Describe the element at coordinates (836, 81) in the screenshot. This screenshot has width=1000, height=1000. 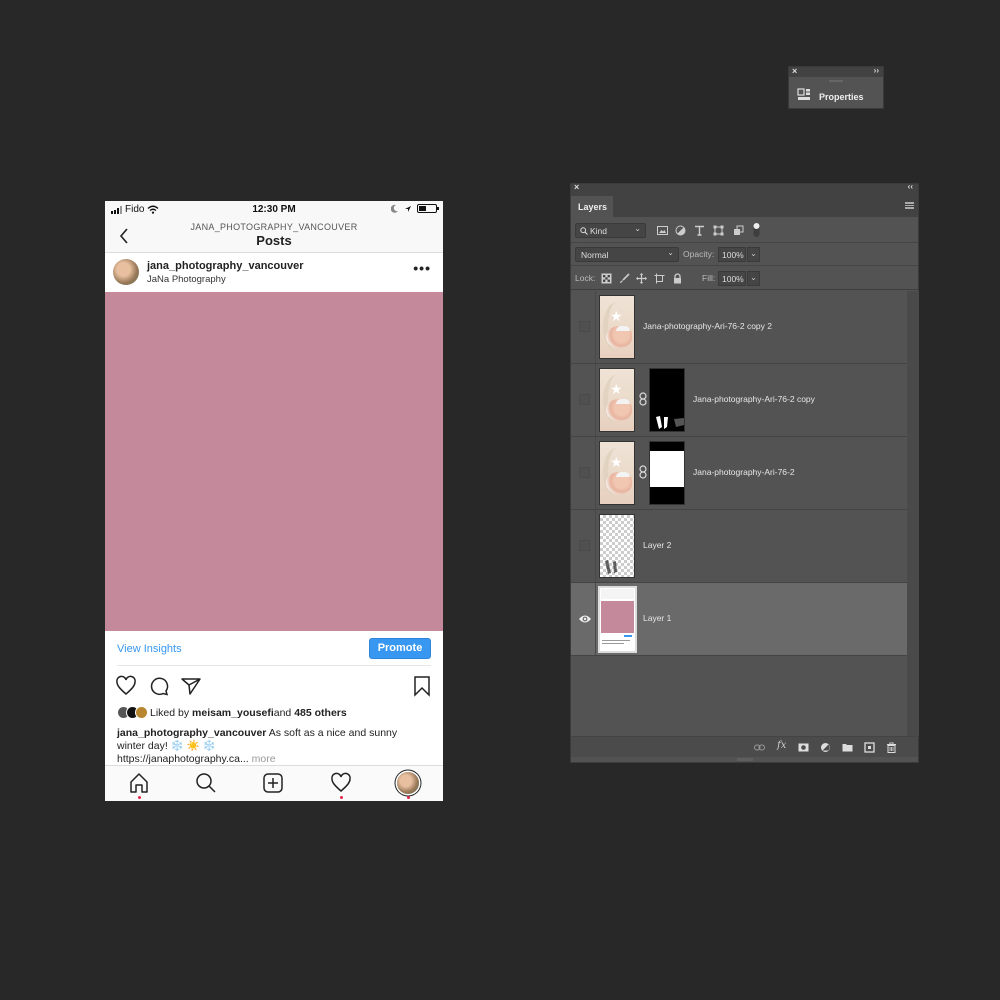
I see `drag-handle` at that location.